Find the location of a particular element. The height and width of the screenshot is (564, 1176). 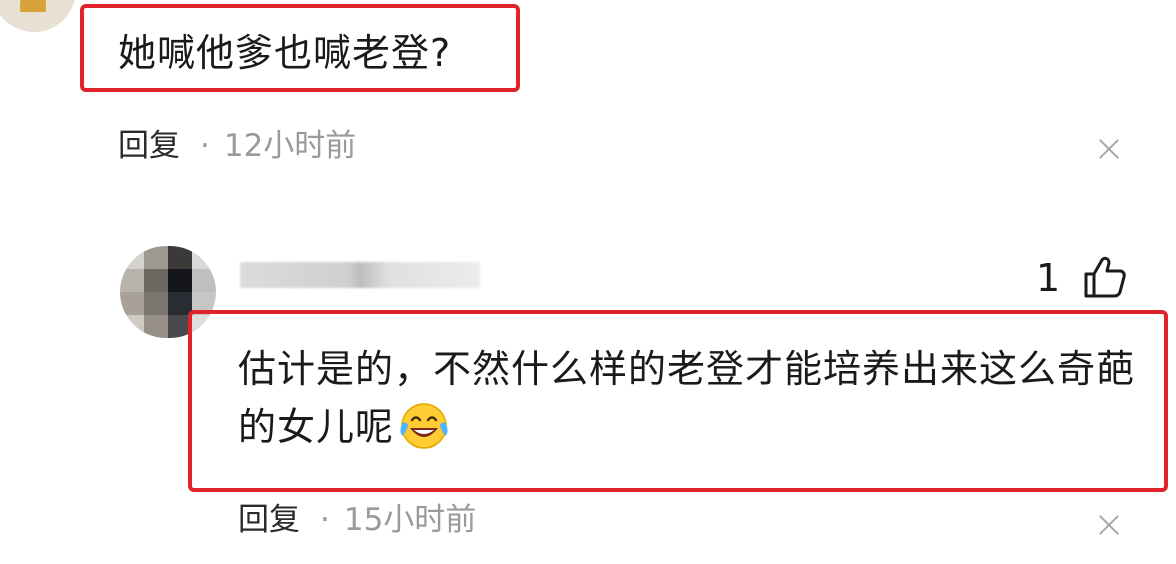

avatar-badge is located at coordinates (33, 6).